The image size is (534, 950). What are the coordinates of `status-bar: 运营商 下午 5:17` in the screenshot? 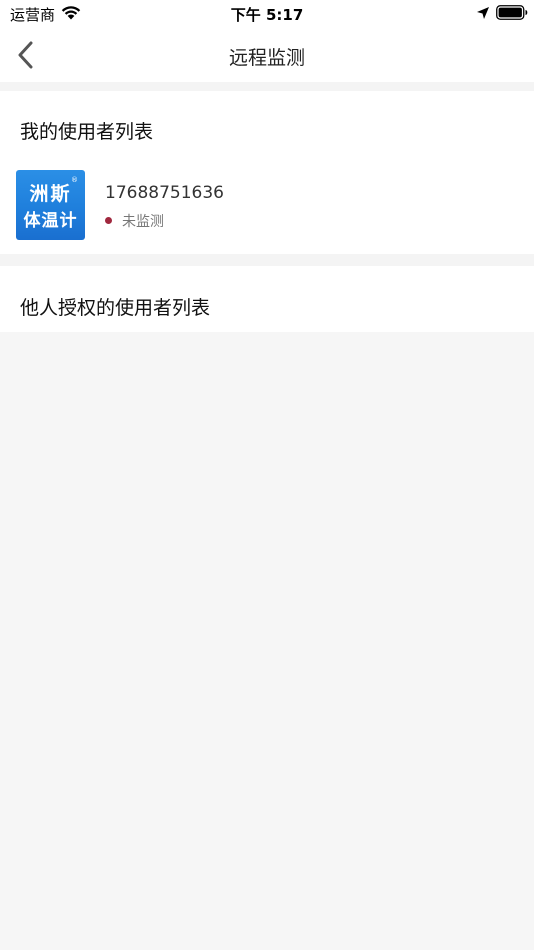 It's located at (267, 14).